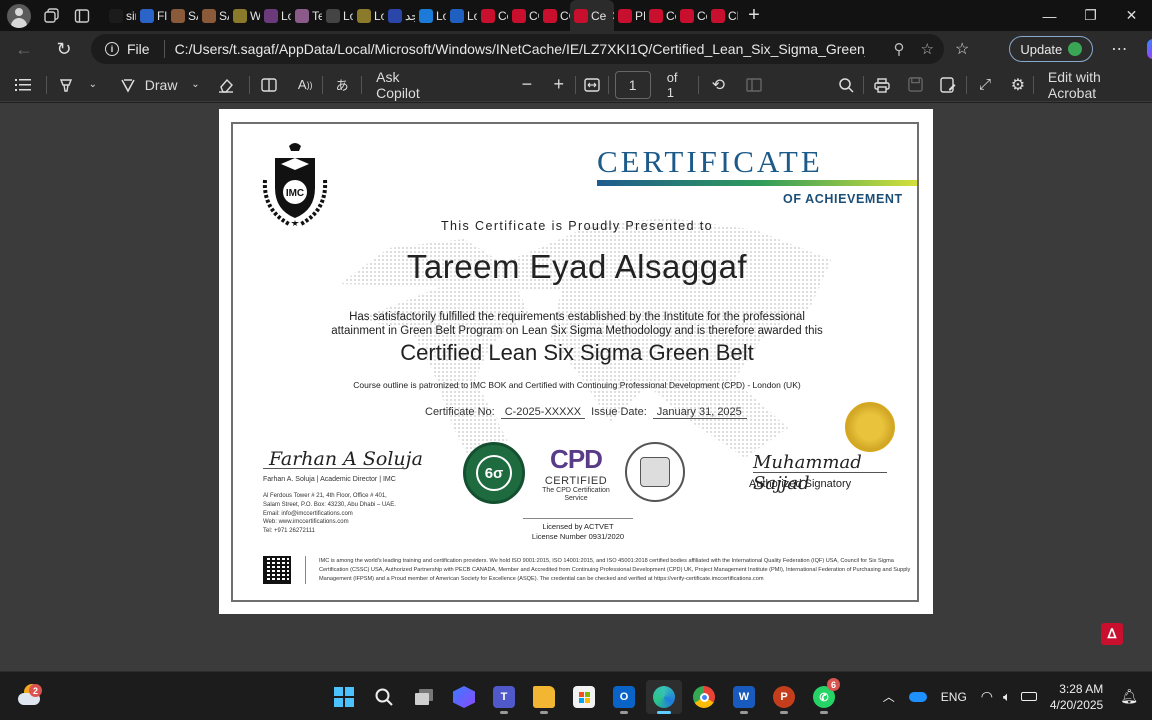 The height and width of the screenshot is (720, 1152). What do you see at coordinates (1049, 15) in the screenshot?
I see `minimize-button: —` at bounding box center [1049, 15].